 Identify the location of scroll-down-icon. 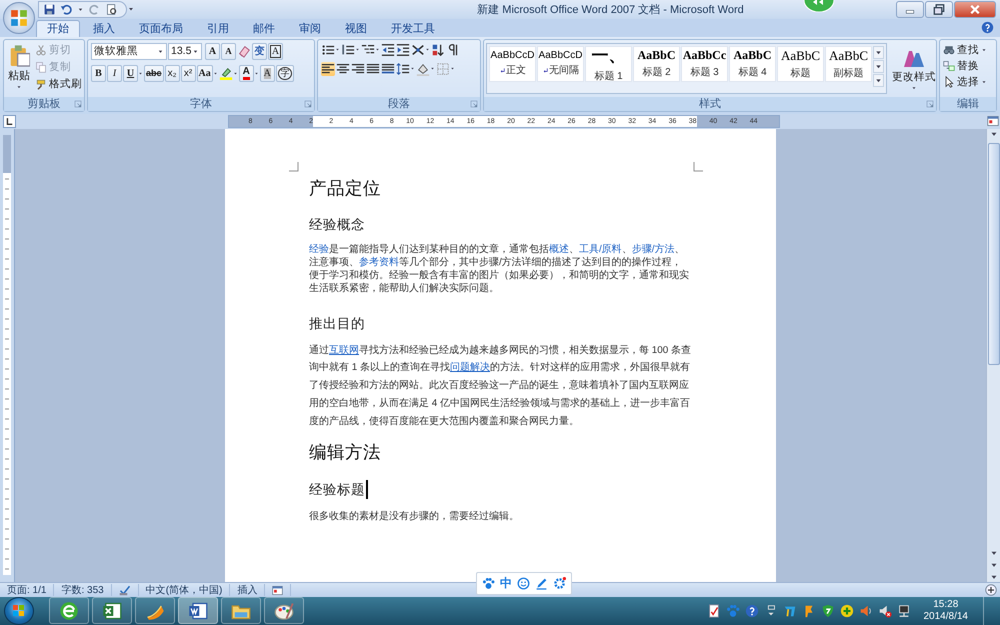
(878, 66).